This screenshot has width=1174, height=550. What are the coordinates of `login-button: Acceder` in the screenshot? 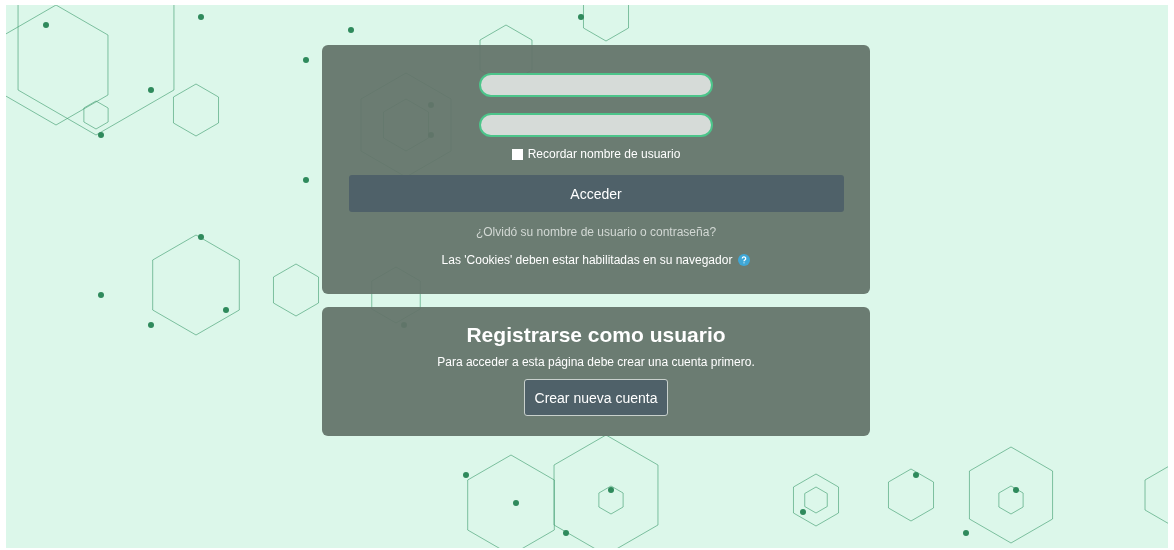 It's located at (596, 193).